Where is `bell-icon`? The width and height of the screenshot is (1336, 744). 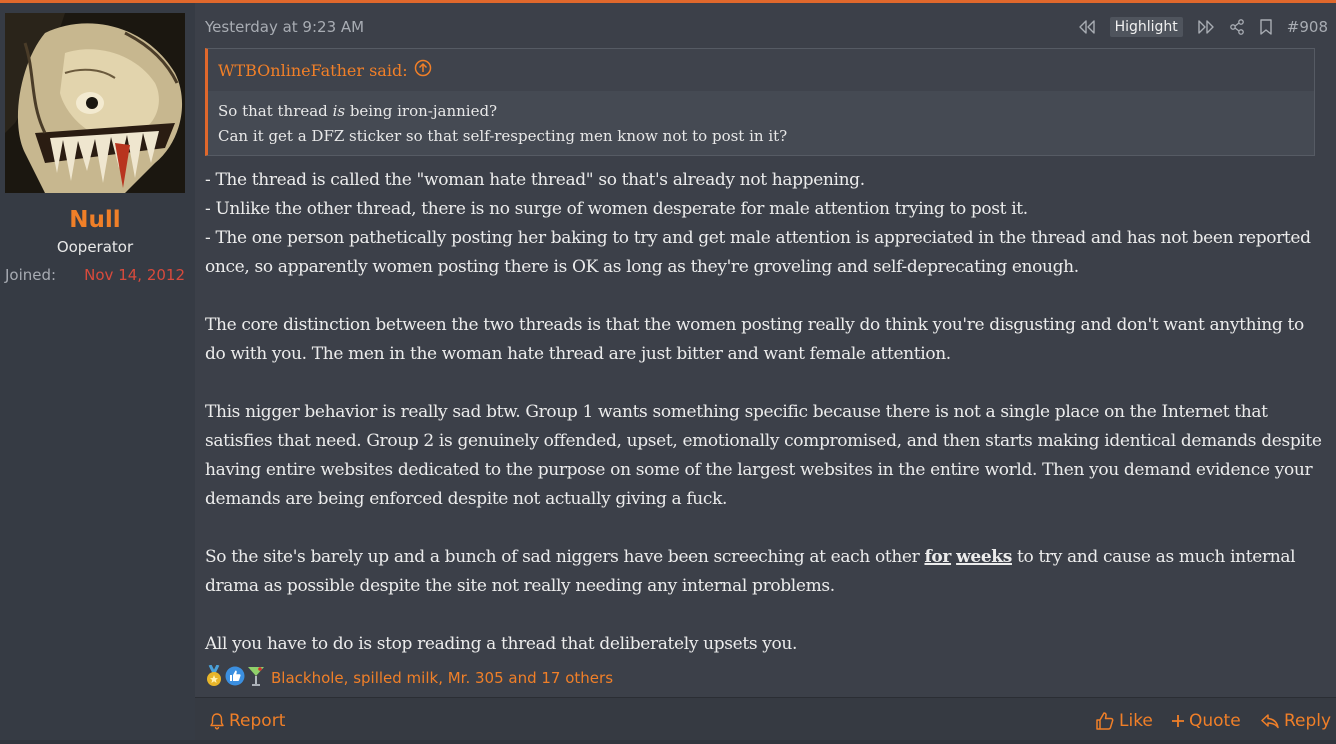 bell-icon is located at coordinates (217, 721).